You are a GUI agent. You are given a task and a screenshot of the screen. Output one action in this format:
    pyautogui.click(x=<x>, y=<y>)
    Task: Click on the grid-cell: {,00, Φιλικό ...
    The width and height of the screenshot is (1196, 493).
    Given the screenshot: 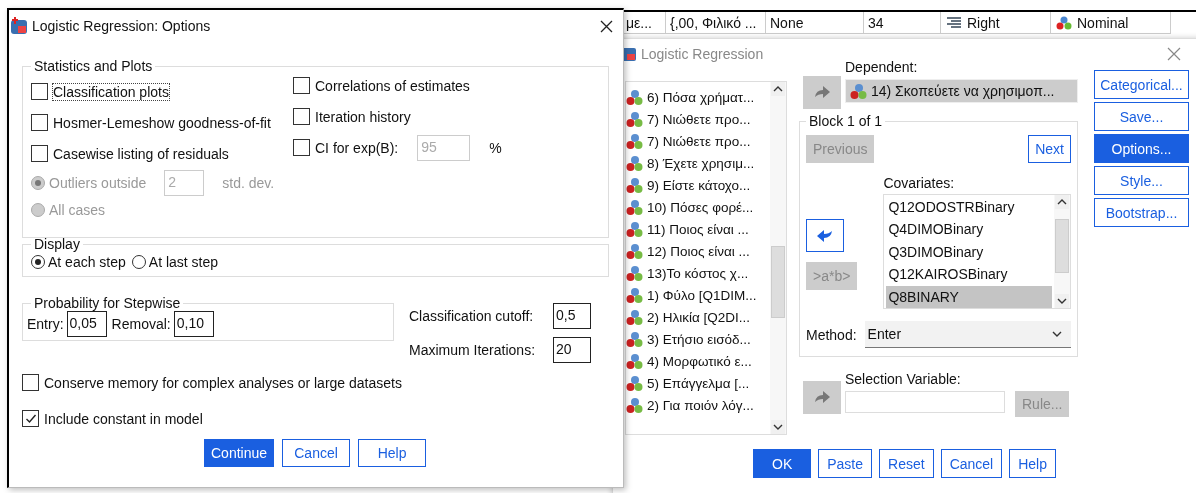 What is the action you would take?
    pyautogui.click(x=716, y=23)
    